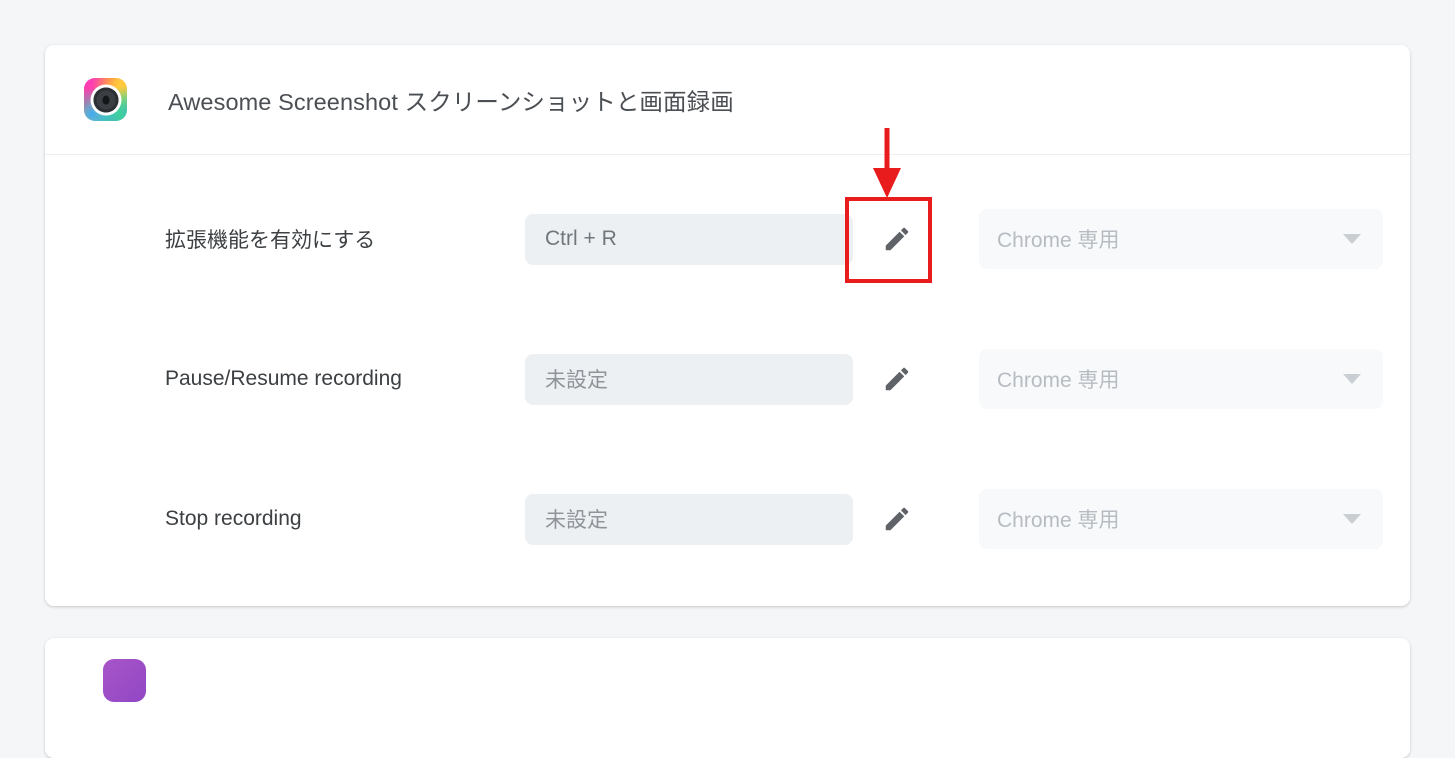  Describe the element at coordinates (451, 101) in the screenshot. I see `page-title: Awesome Screenshot スクリーンショットと画面録画` at that location.